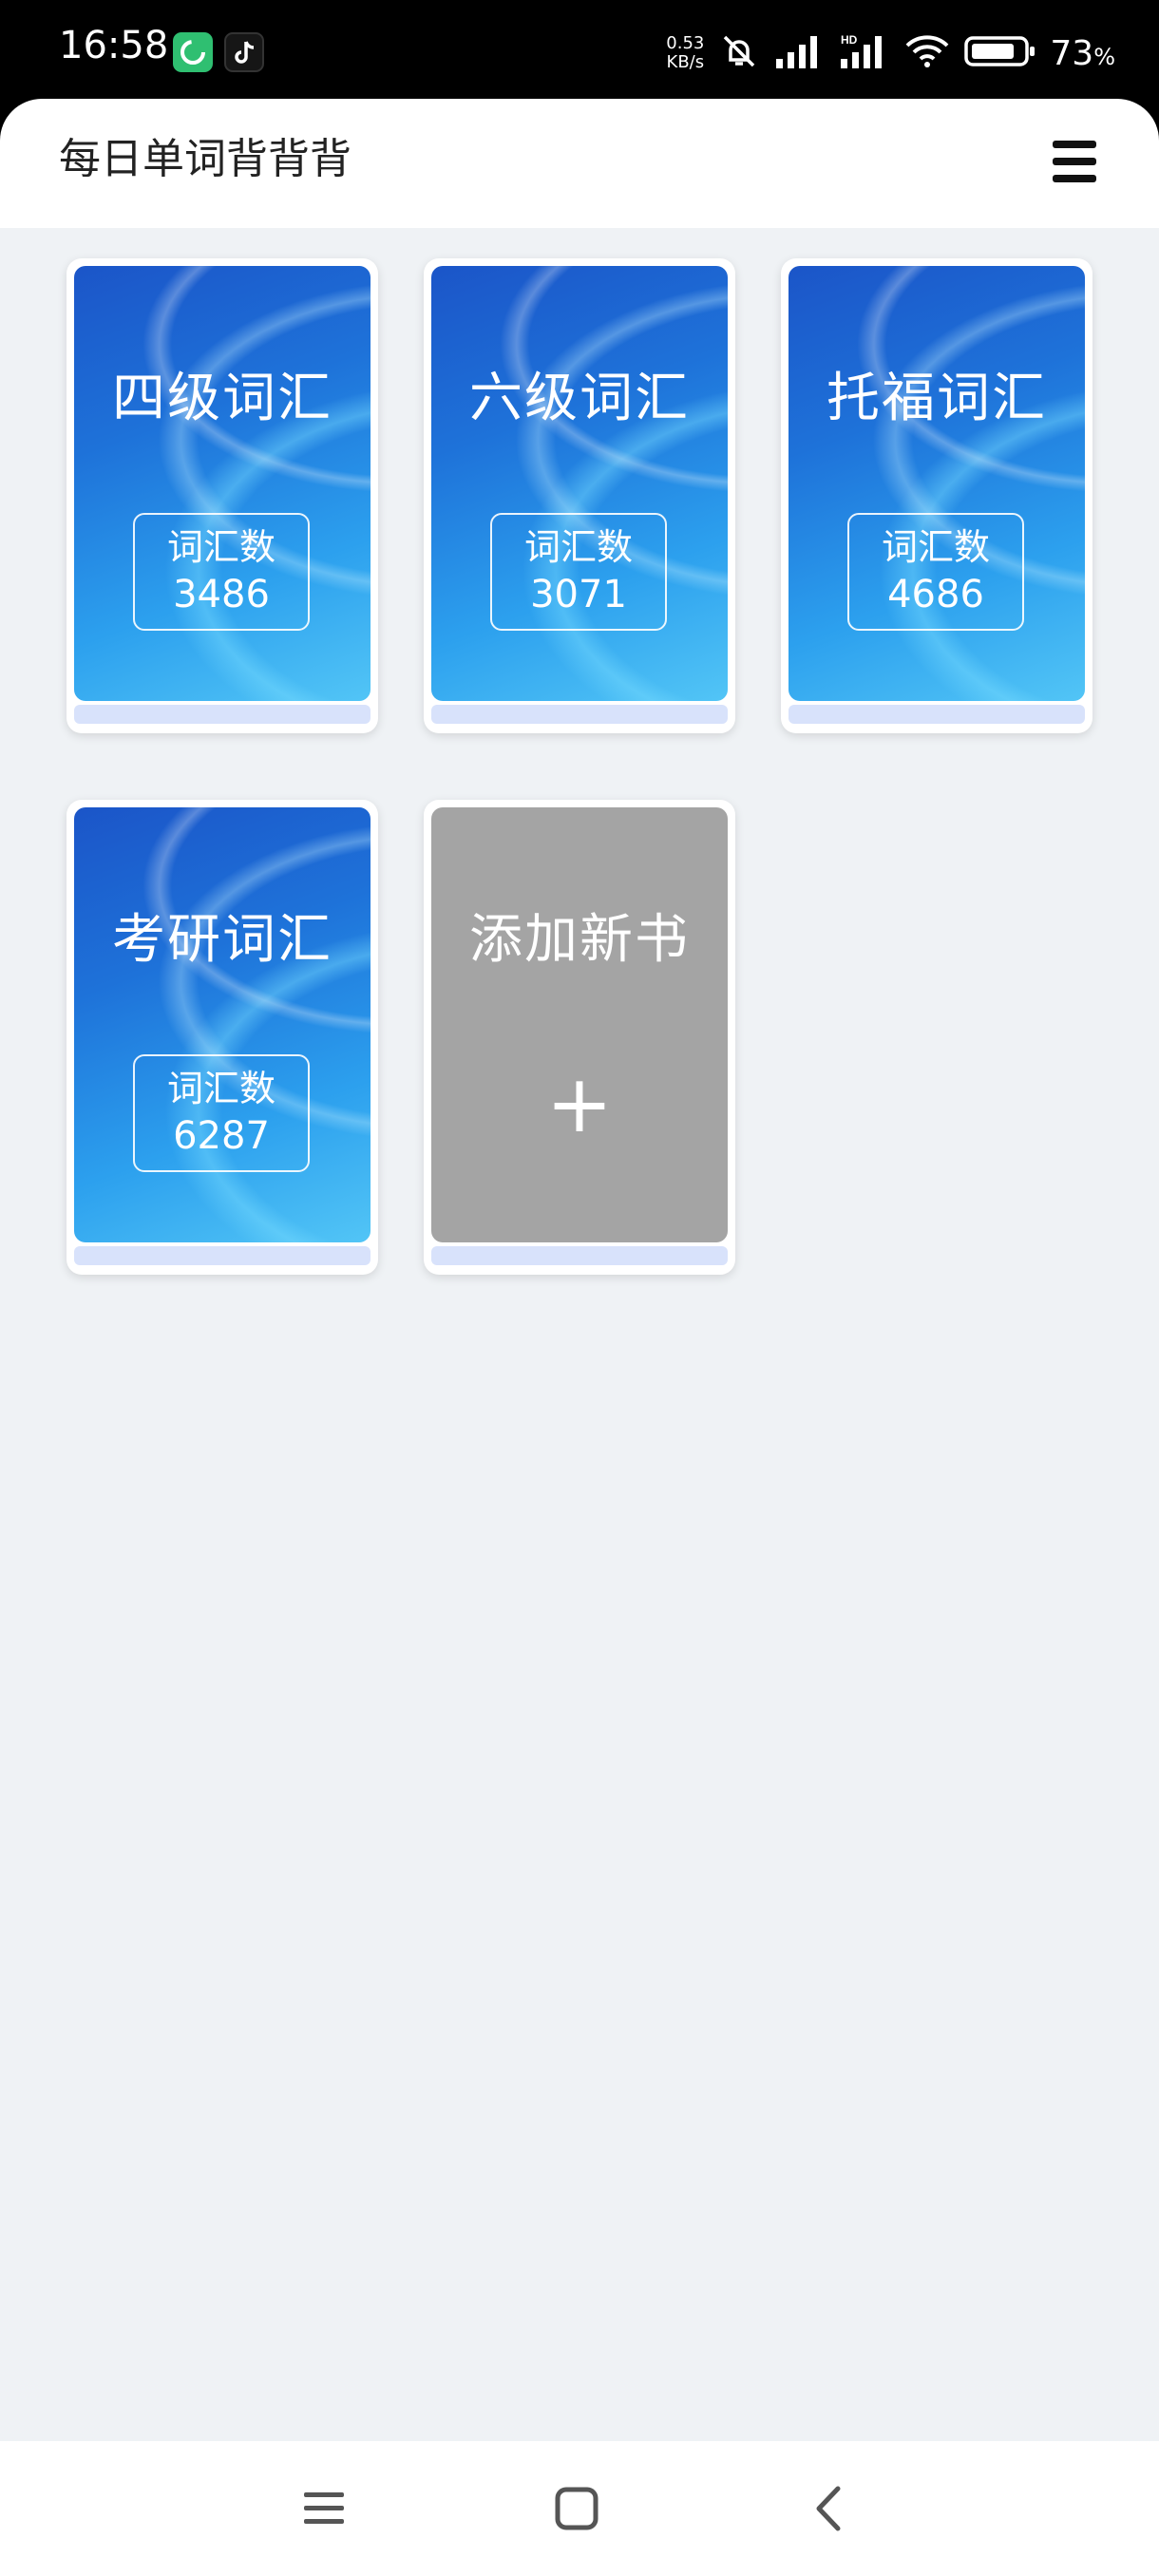  Describe the element at coordinates (935, 594) in the screenshot. I see `word-count-value: 4686` at that location.